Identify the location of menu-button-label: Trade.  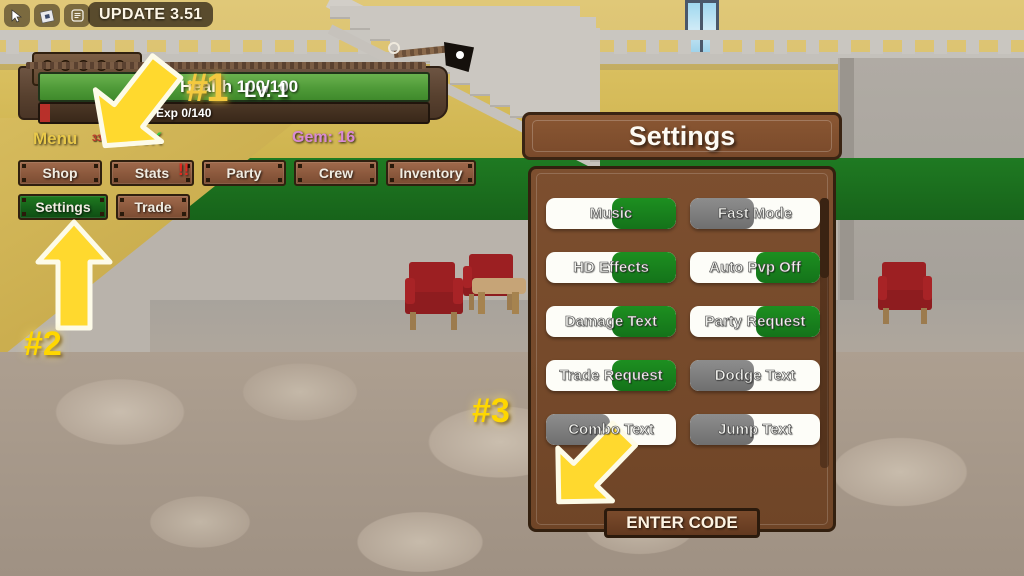
(153, 207).